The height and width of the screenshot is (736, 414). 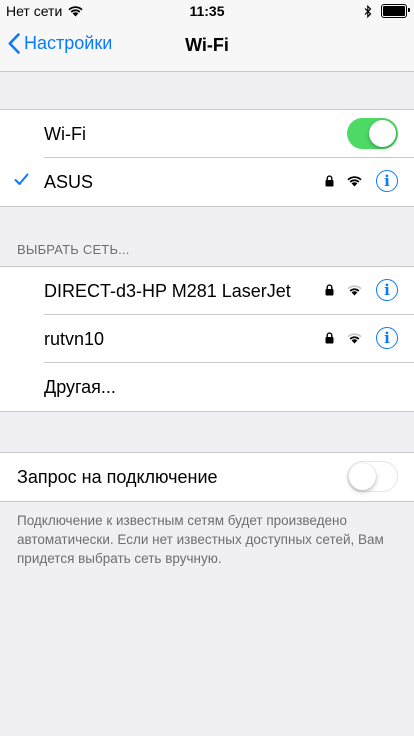 I want to click on wifi-group: Wi-Fi ASUS i, so click(x=207, y=158).